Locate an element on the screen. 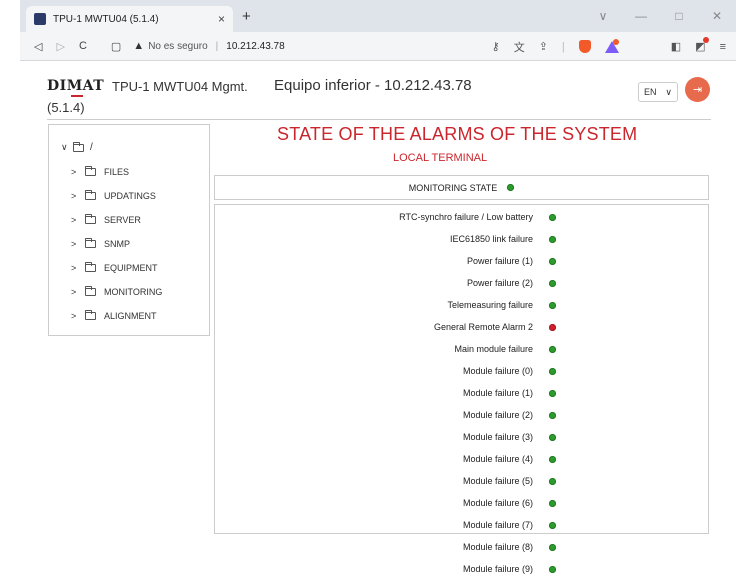 The width and height of the screenshot is (736, 580). window-controls: ∨ — □ ✕ is located at coordinates (660, 16).